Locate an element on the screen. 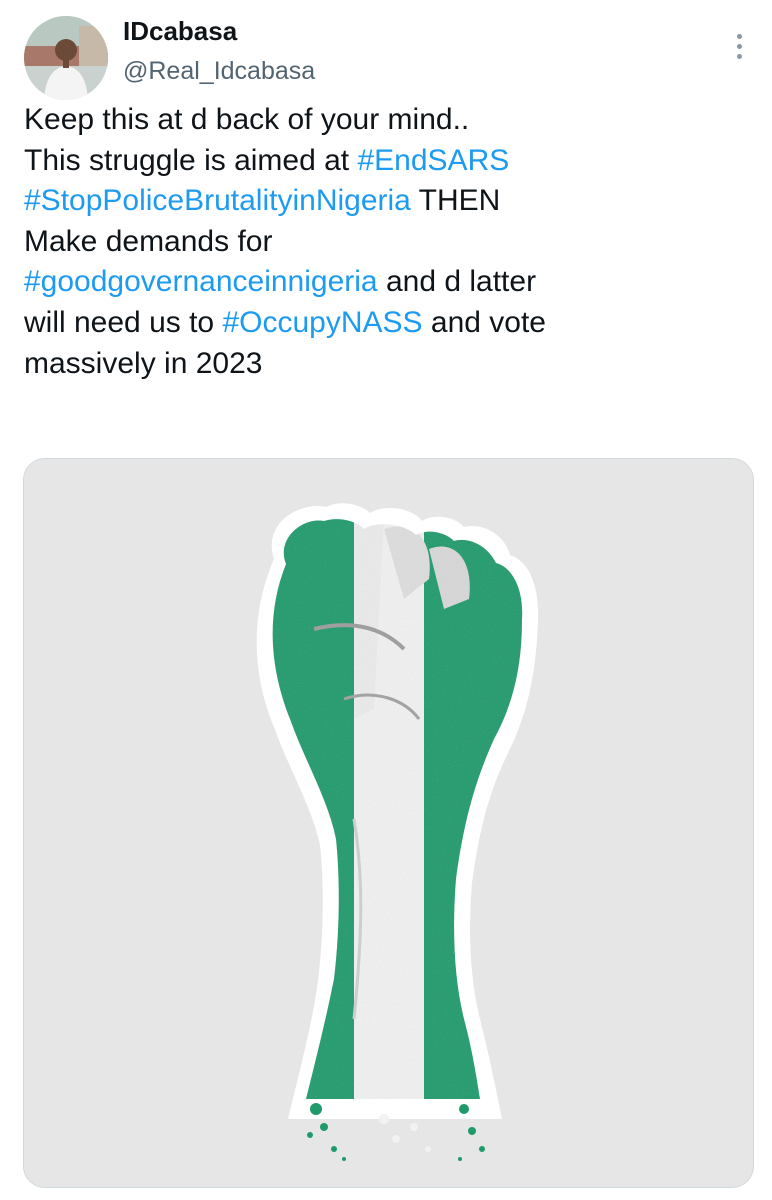  display-name: IDcabasa is located at coordinates (180, 31).